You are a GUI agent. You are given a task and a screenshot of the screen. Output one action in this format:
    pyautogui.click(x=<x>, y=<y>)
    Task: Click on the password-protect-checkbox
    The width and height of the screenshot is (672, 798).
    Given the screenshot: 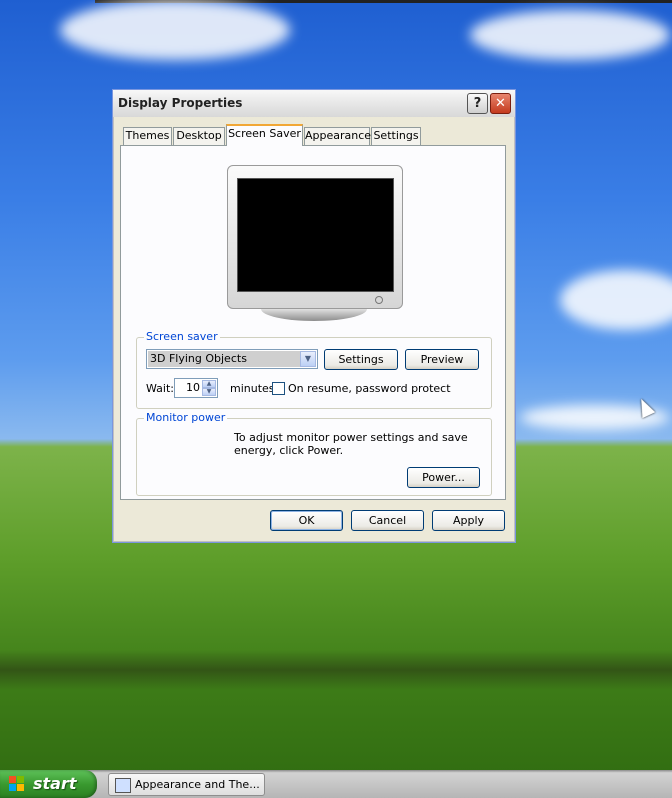 What is the action you would take?
    pyautogui.click(x=278, y=388)
    